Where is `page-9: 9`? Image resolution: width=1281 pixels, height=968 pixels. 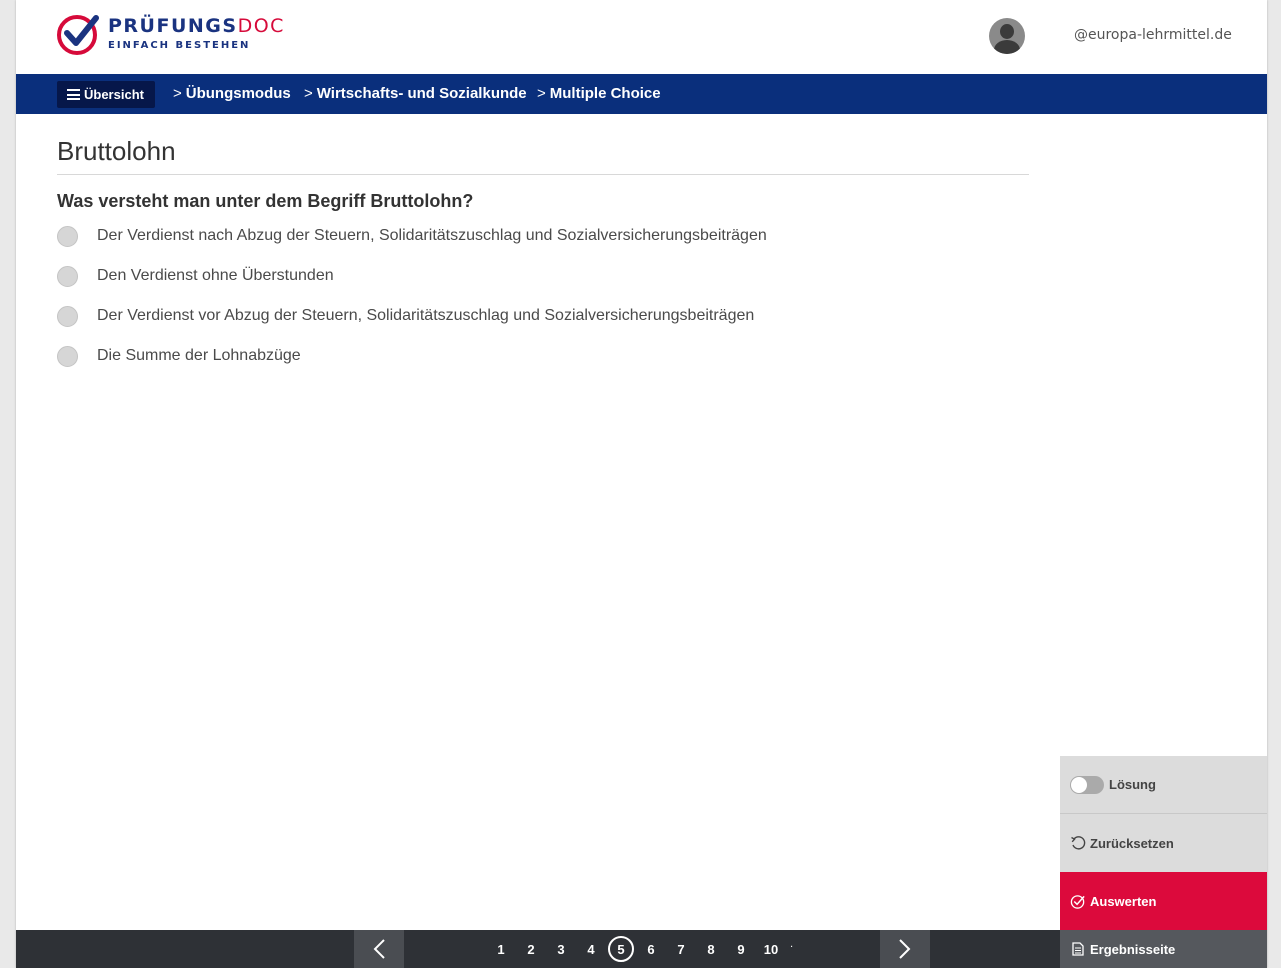
page-9: 9 is located at coordinates (741, 949).